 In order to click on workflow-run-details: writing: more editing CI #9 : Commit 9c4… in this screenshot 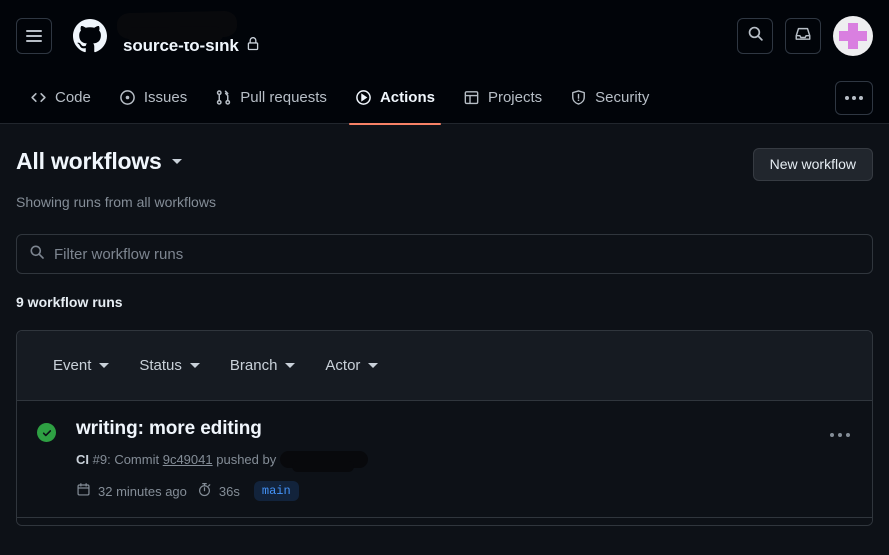, I will do `click(466, 460)`.